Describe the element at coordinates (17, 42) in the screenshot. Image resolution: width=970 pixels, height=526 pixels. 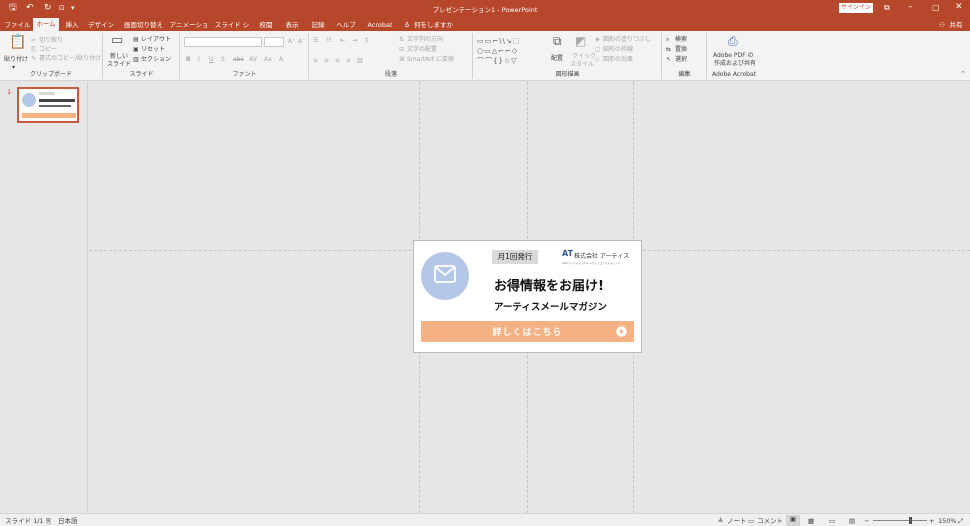
I see `paste-icon: 📋` at that location.